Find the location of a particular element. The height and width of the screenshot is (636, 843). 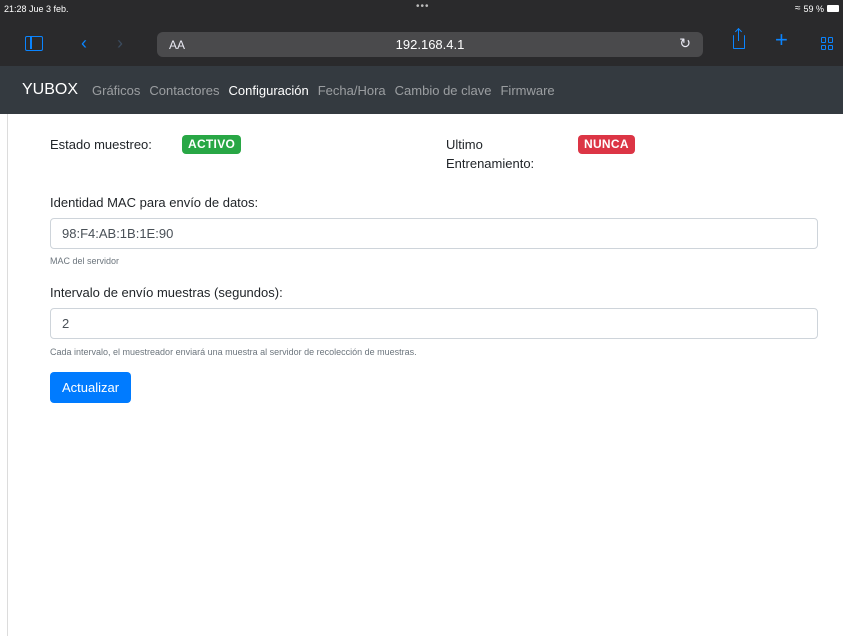

nav-link-graficos: Gráficos is located at coordinates (116, 90).